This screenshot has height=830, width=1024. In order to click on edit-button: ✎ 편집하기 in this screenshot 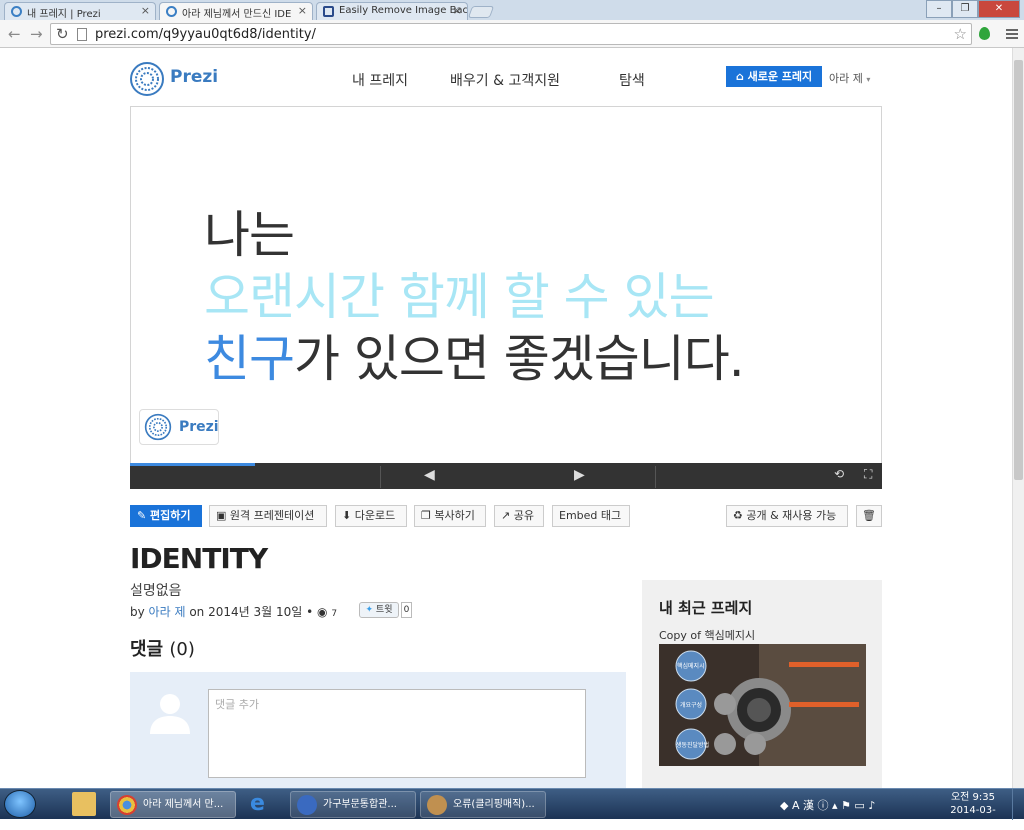, I will do `click(166, 516)`.